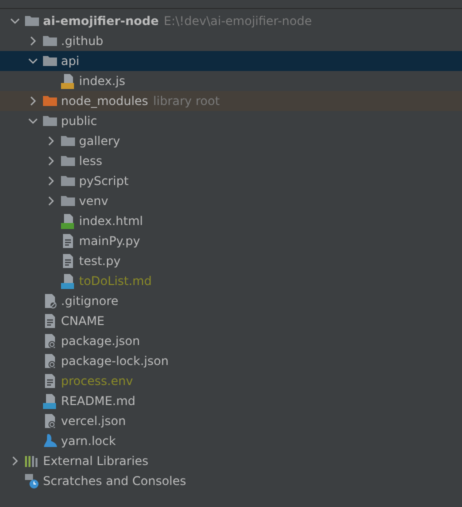 Image resolution: width=462 pixels, height=507 pixels. What do you see at coordinates (32, 481) in the screenshot?
I see `scratch-clock-icon` at bounding box center [32, 481].